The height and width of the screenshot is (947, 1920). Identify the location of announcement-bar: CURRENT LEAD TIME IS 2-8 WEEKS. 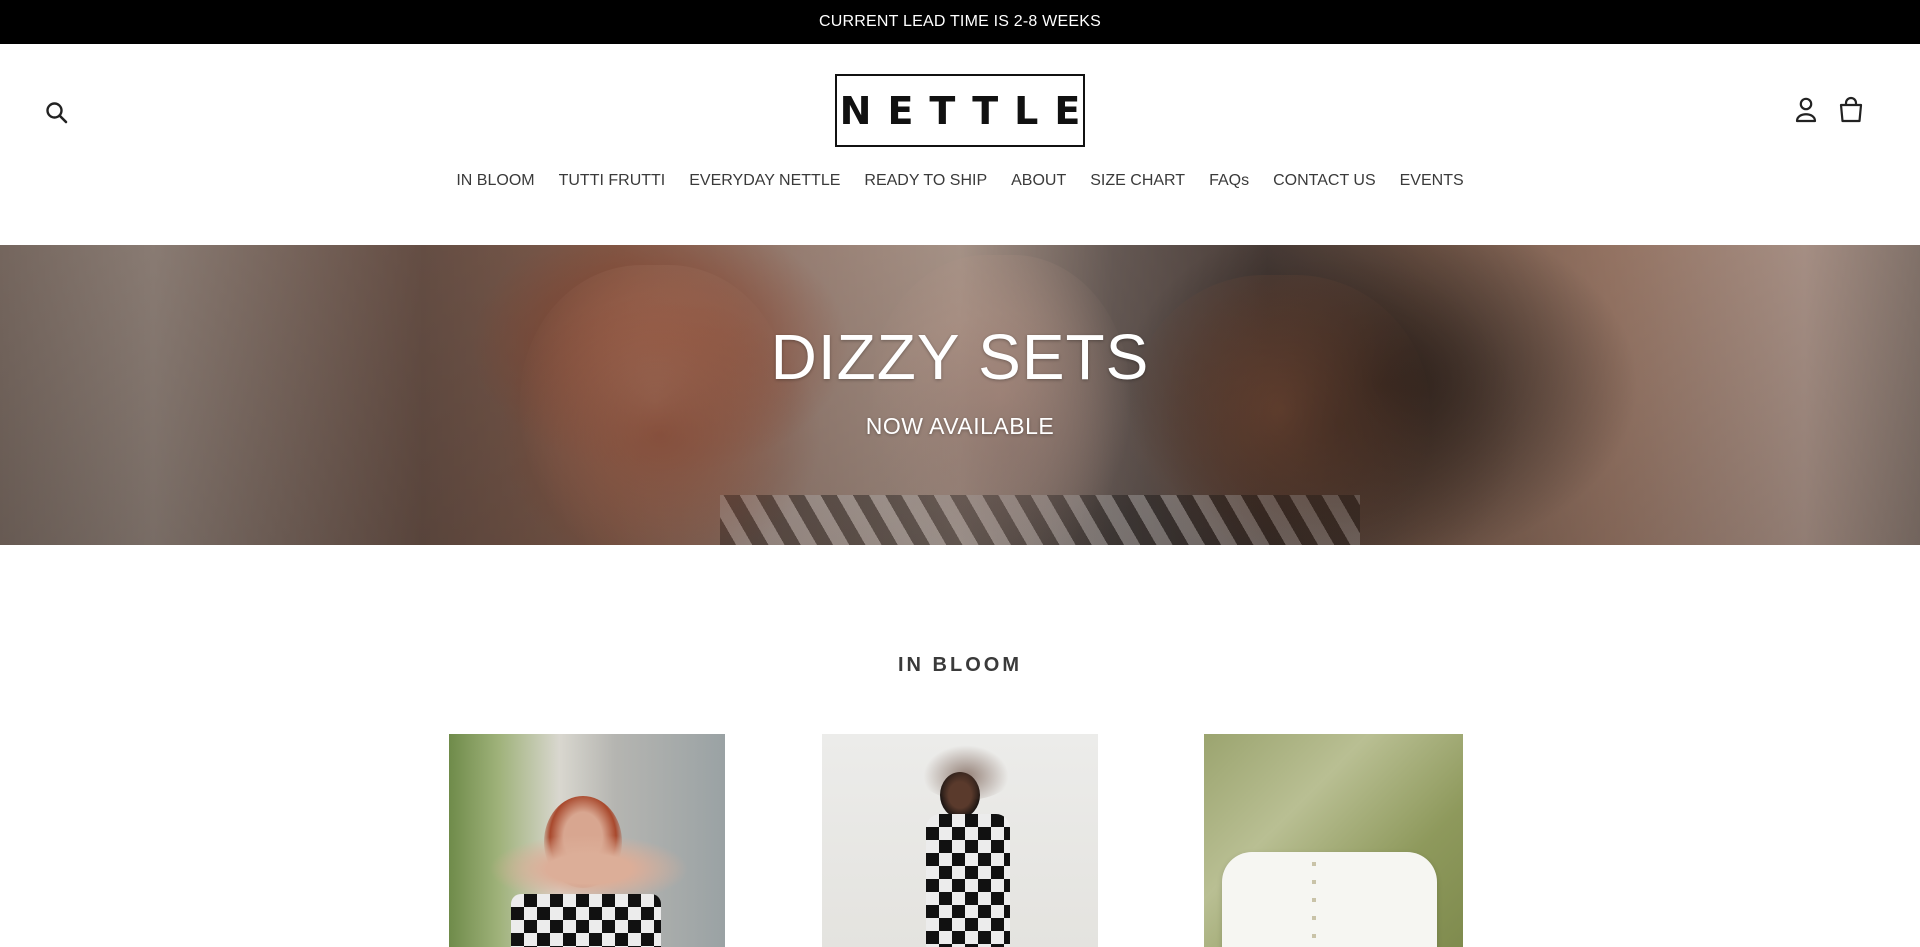
(960, 22).